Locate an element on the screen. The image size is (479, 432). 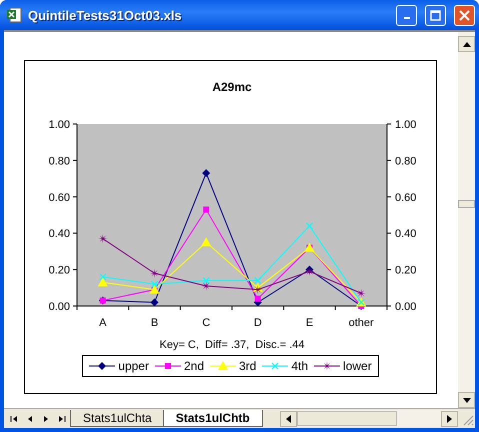
last-icon is located at coordinates (62, 419).